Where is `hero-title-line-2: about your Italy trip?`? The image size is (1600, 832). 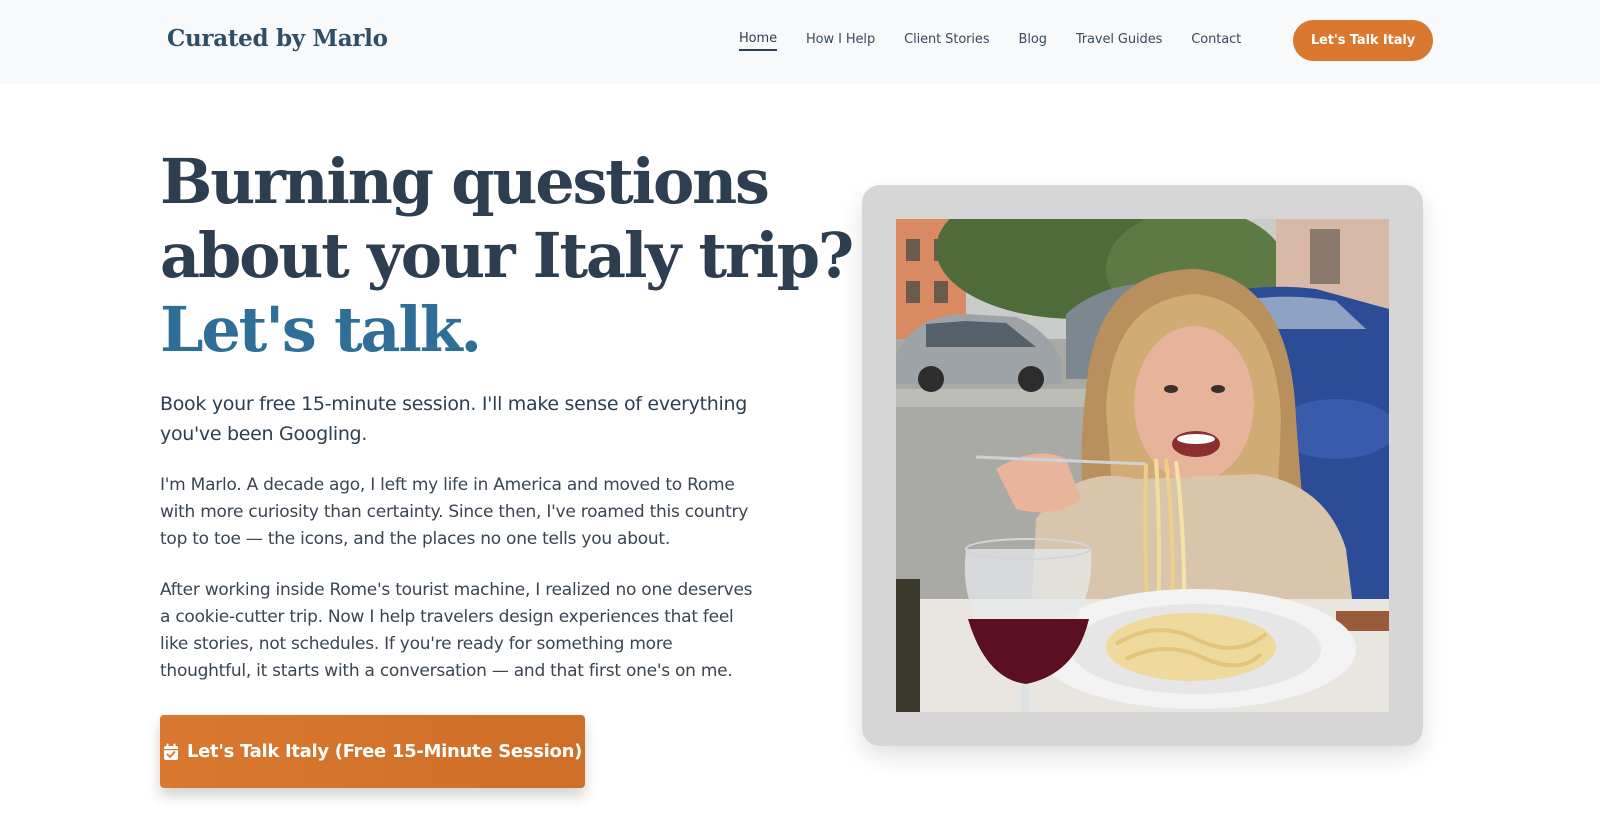 hero-title-line-2: about your Italy trip? is located at coordinates (507, 255).